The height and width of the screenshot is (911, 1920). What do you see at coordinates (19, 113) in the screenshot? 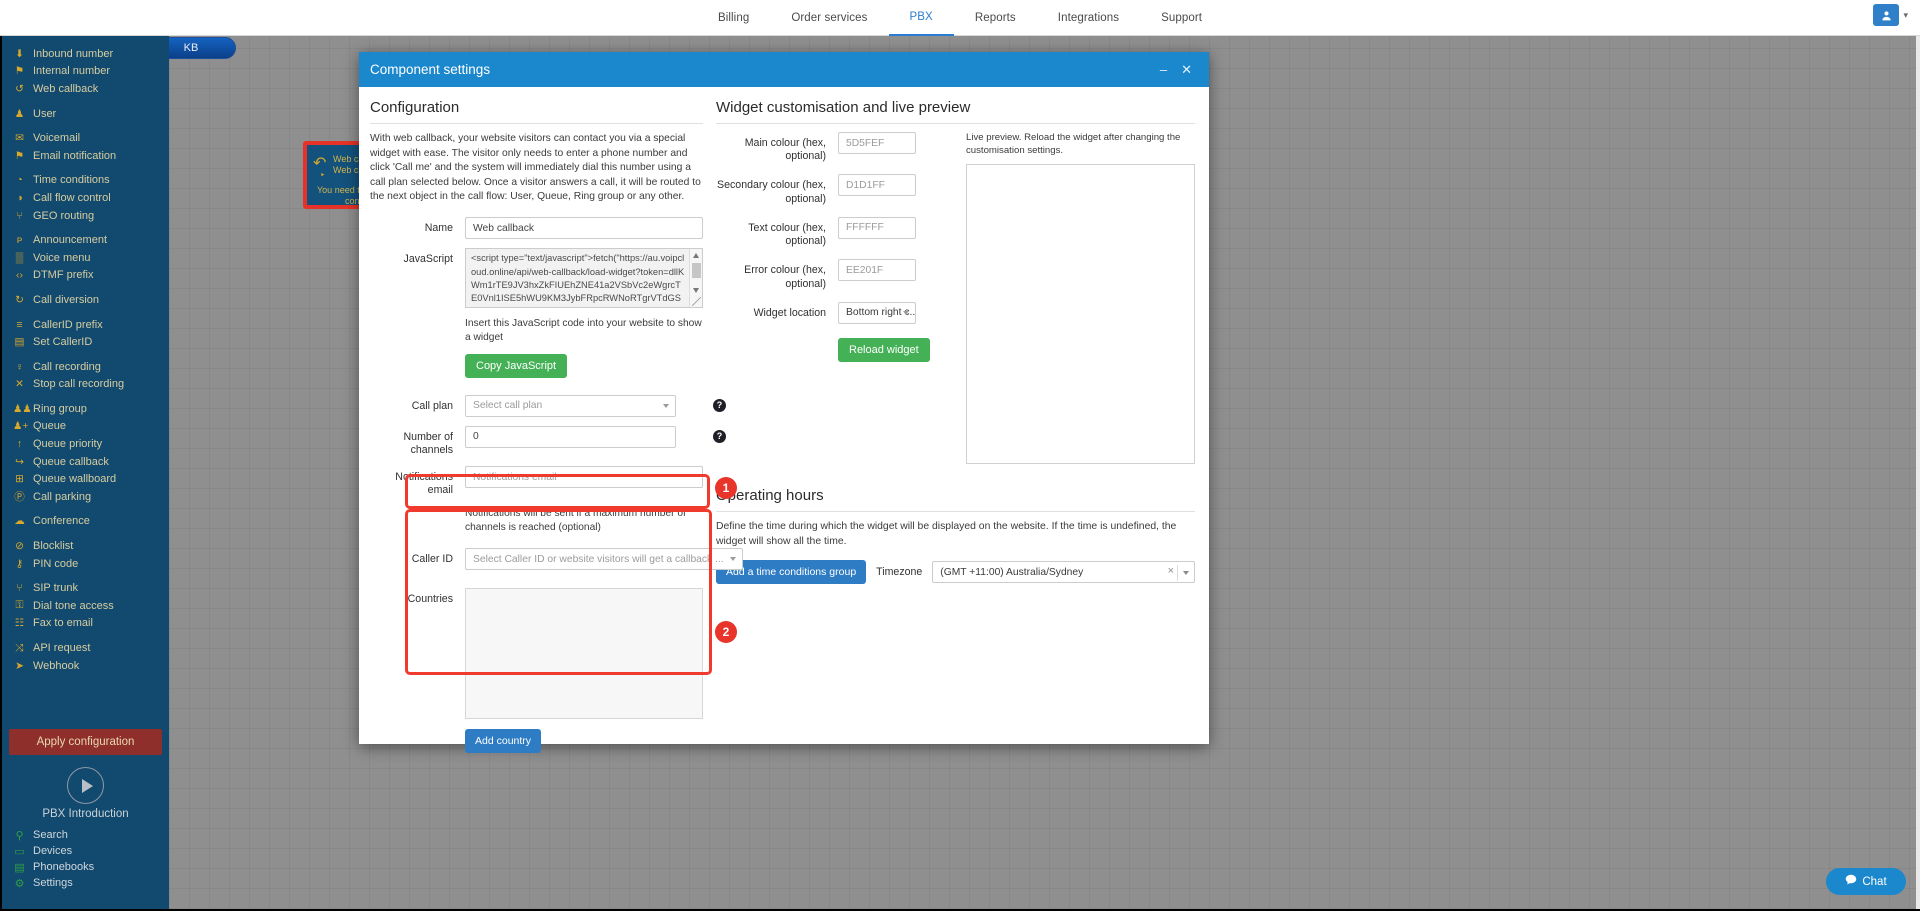
I see `sidebar-item-icon: ♟` at bounding box center [19, 113].